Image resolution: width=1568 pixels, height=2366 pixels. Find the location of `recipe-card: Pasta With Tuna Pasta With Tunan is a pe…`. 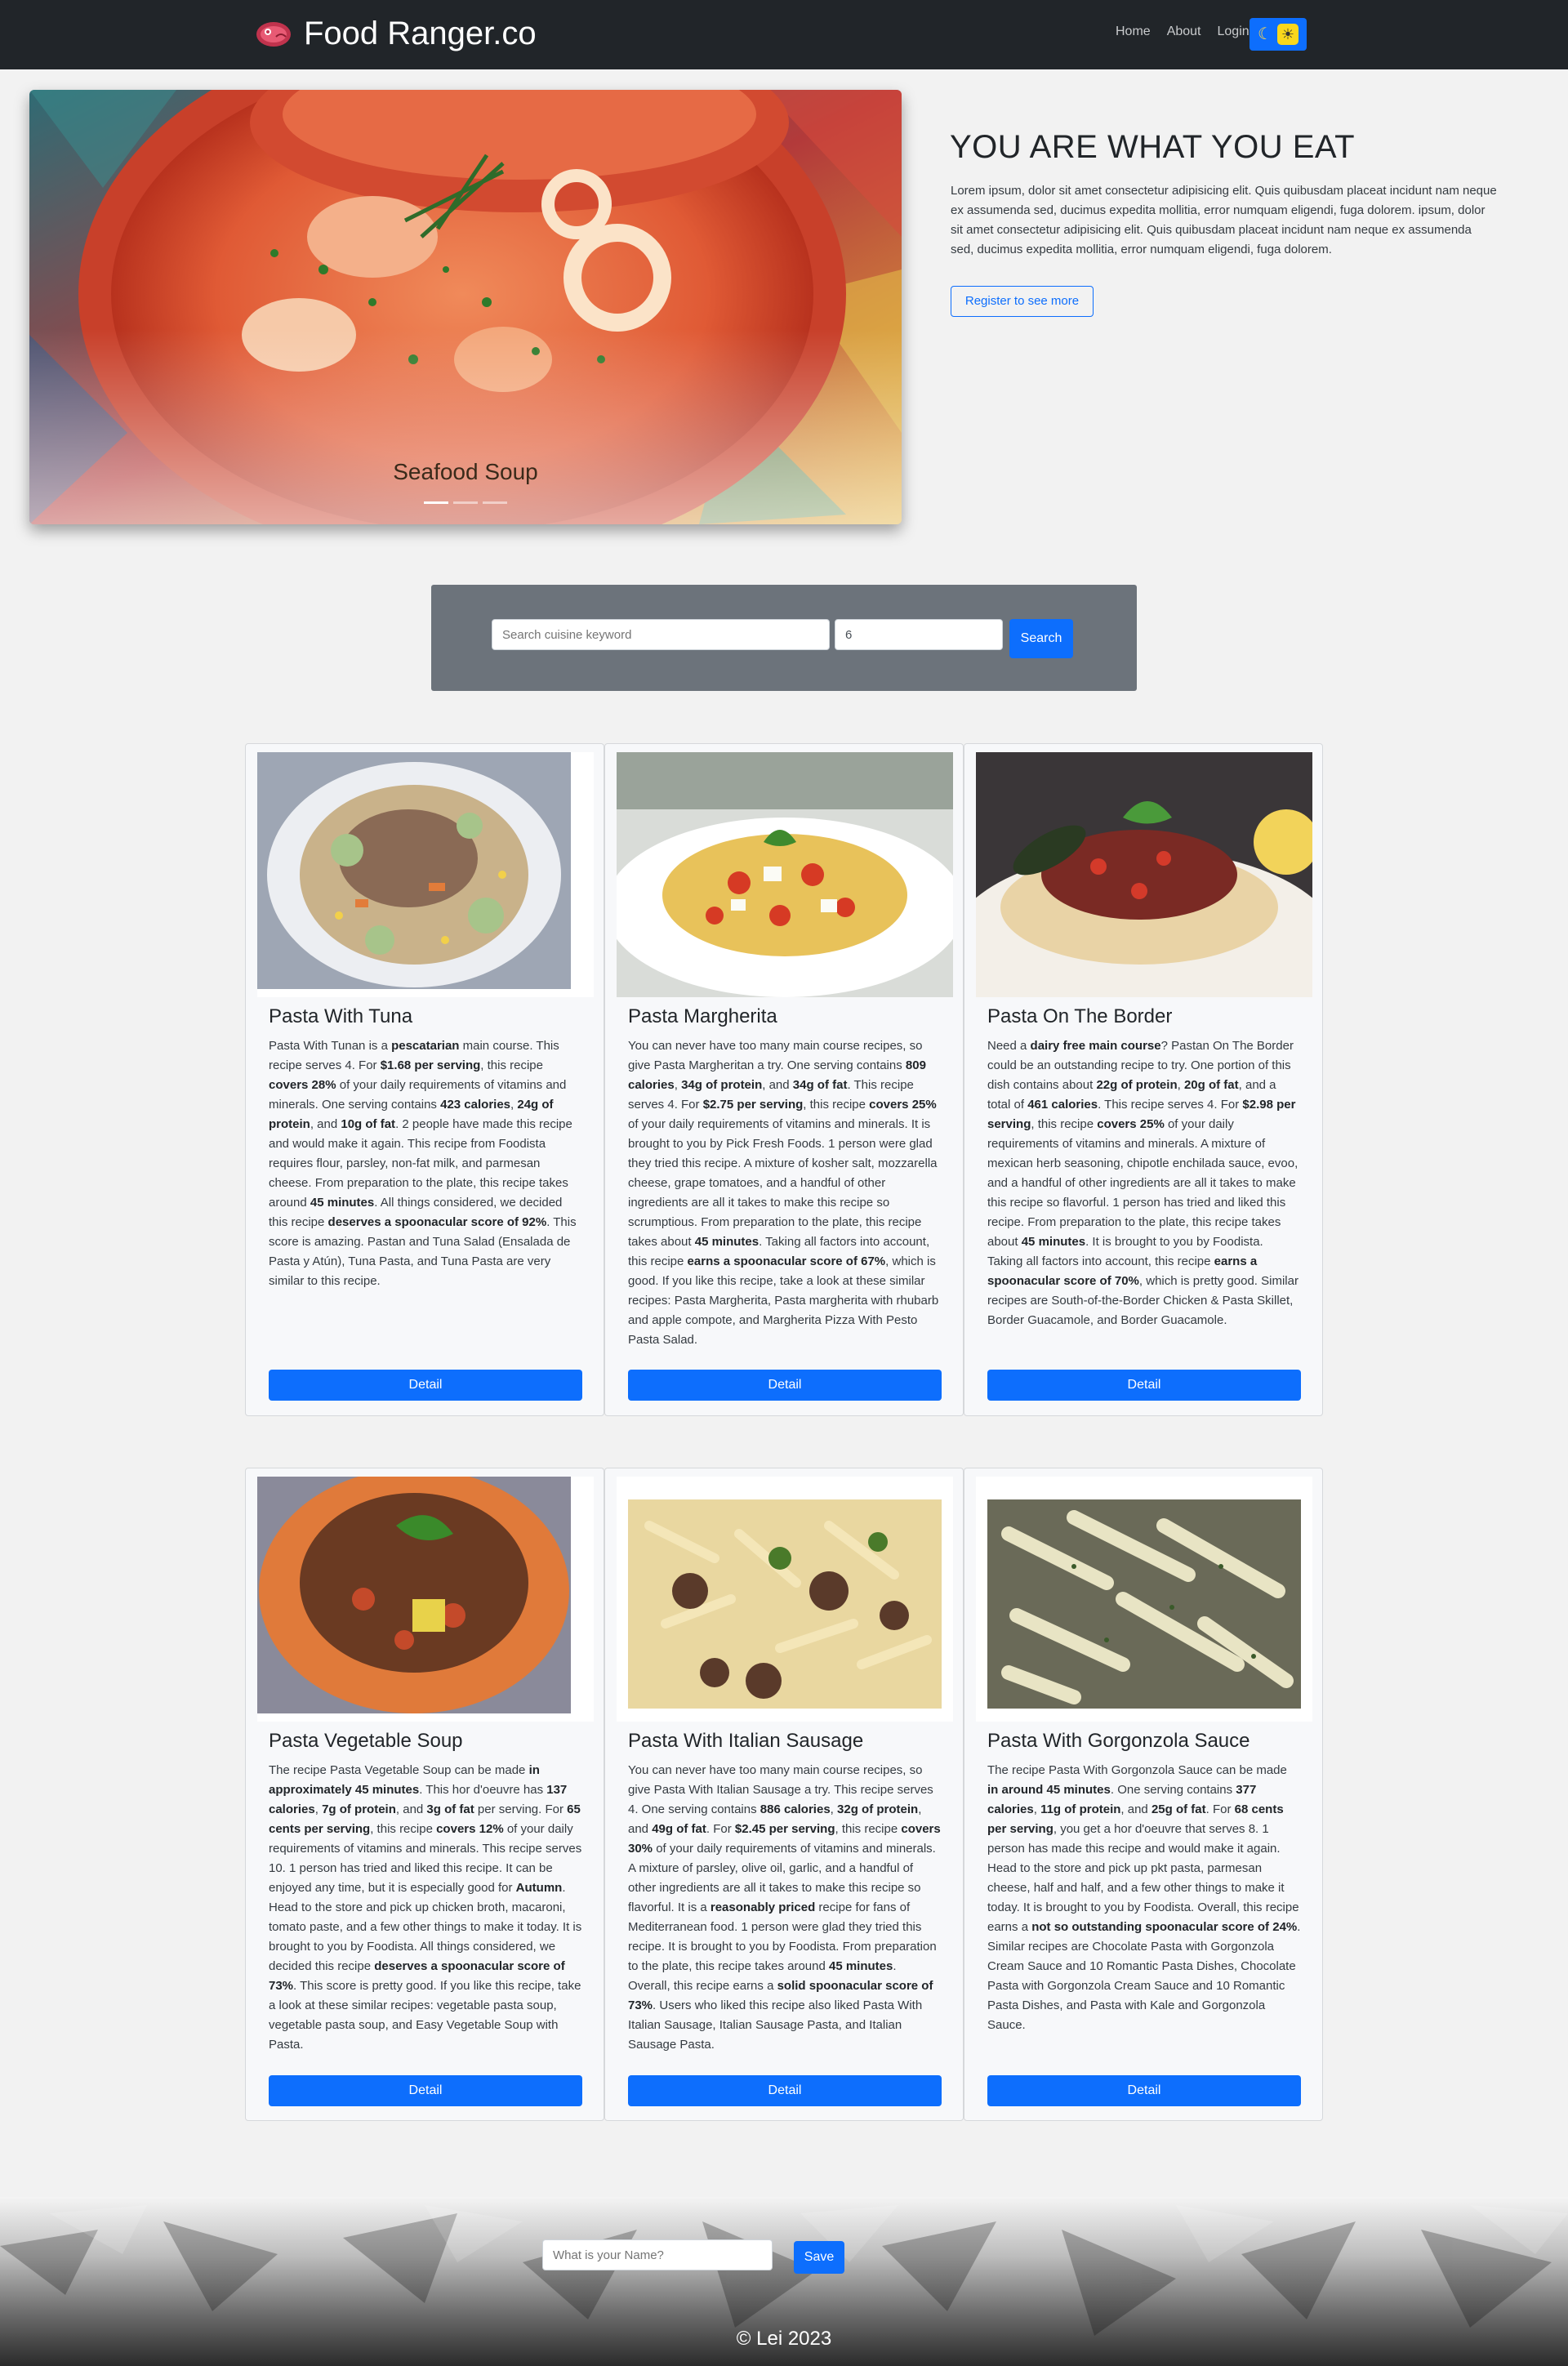

recipe-card: Pasta With Tuna Pasta With Tunan is a pe… is located at coordinates (425, 1079).